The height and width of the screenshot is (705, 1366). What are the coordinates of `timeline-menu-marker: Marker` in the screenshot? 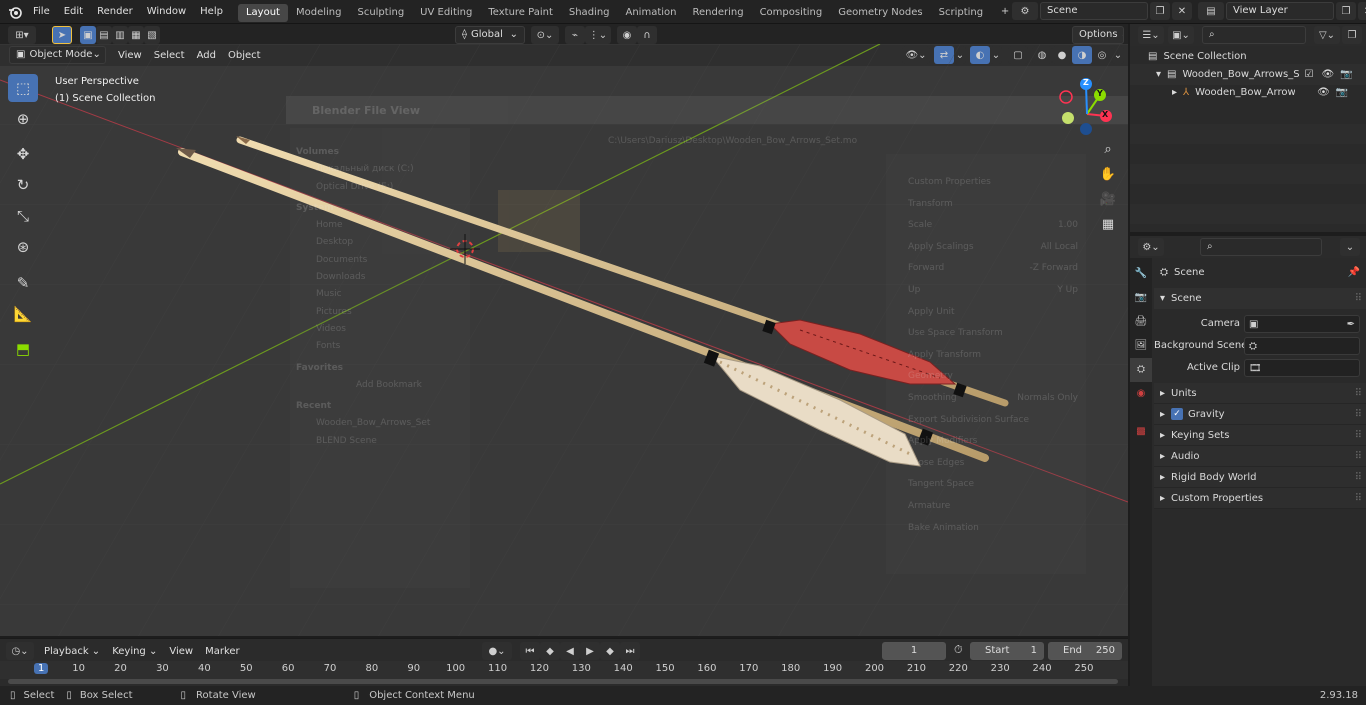 It's located at (222, 651).